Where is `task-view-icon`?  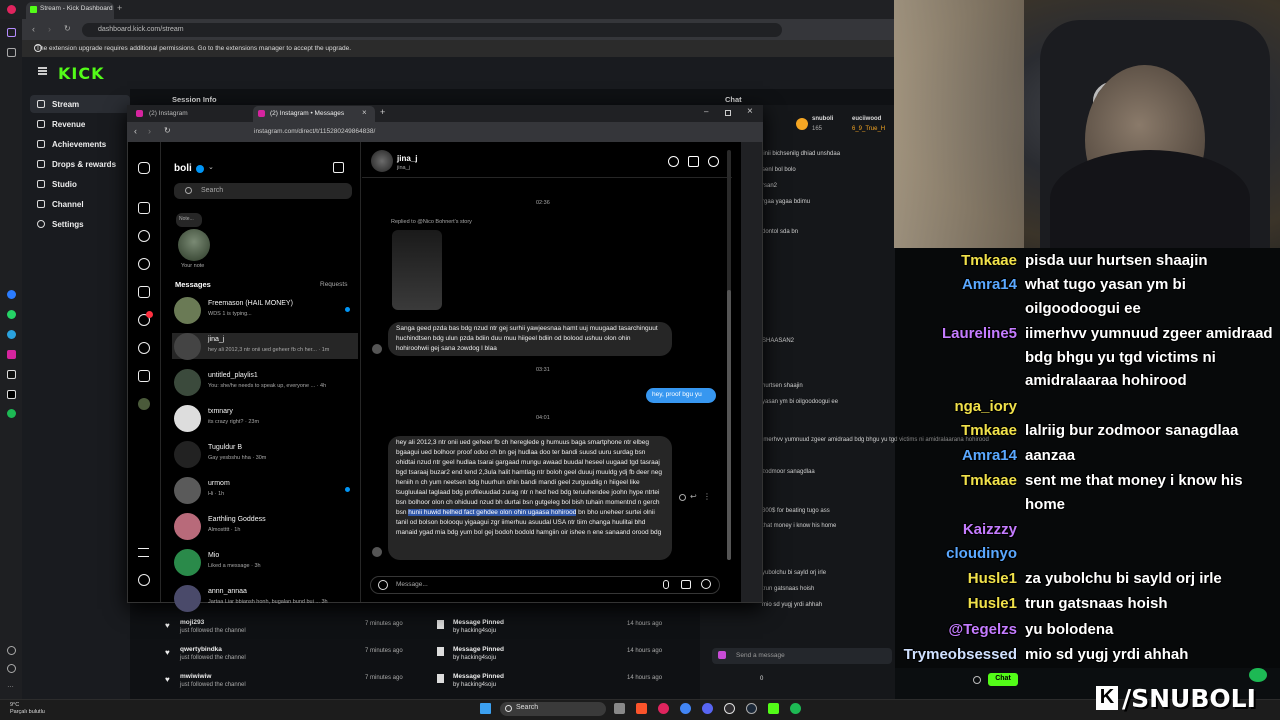 task-view-icon is located at coordinates (619, 708).